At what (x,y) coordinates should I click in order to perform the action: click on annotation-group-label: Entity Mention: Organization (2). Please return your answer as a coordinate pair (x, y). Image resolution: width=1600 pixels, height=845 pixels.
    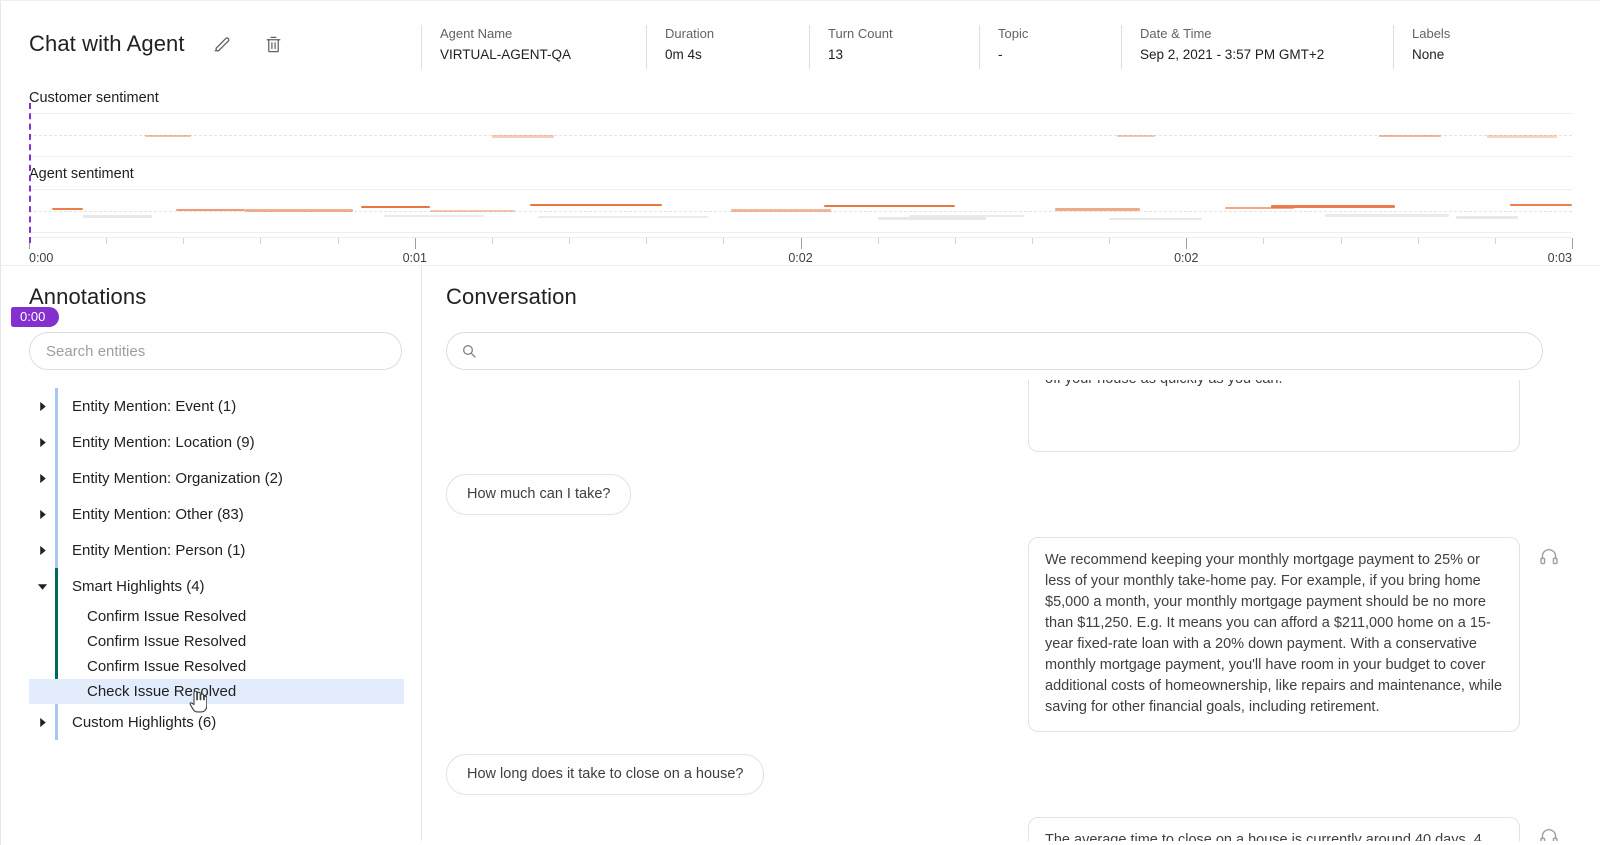
    Looking at the image, I should click on (177, 478).